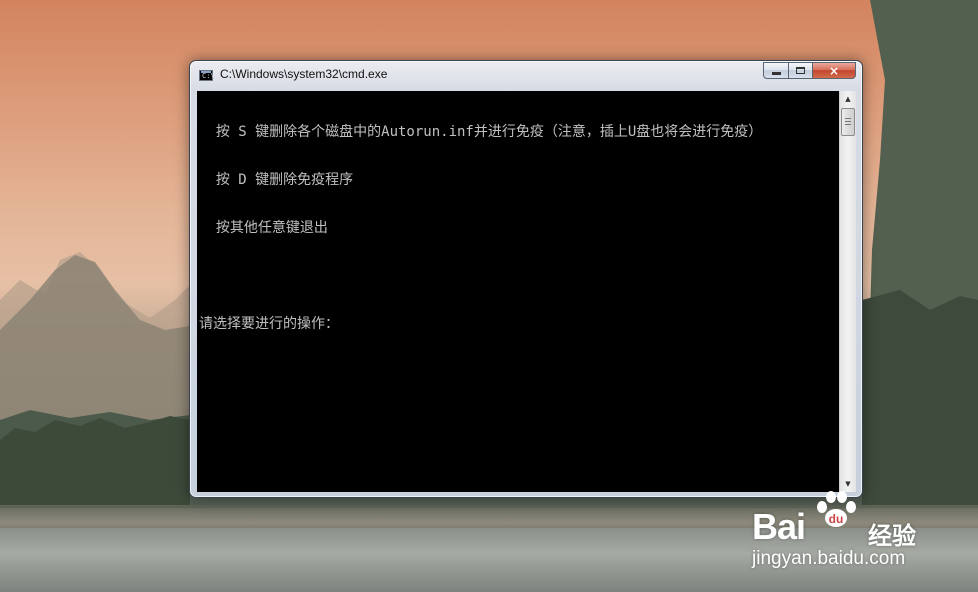 The height and width of the screenshot is (592, 978). Describe the element at coordinates (892, 536) in the screenshot. I see `watermark-jingyan-text: 经验` at that location.